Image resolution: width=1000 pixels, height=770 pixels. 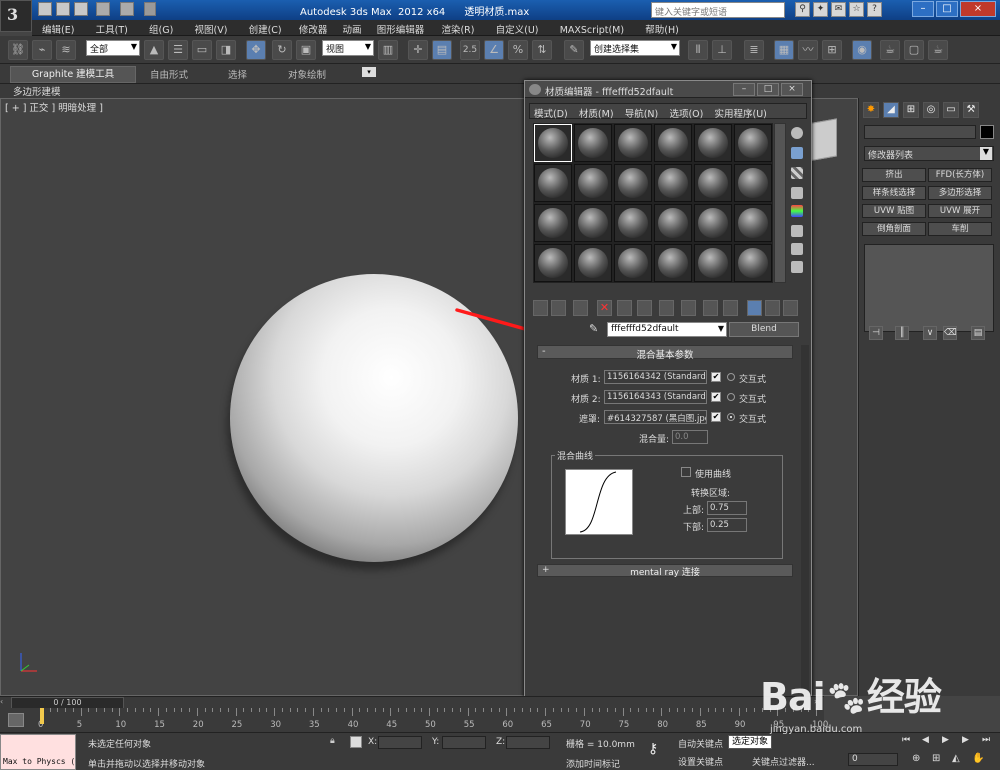 I want to click on percent-snap-icon: %, so click(x=518, y=50).